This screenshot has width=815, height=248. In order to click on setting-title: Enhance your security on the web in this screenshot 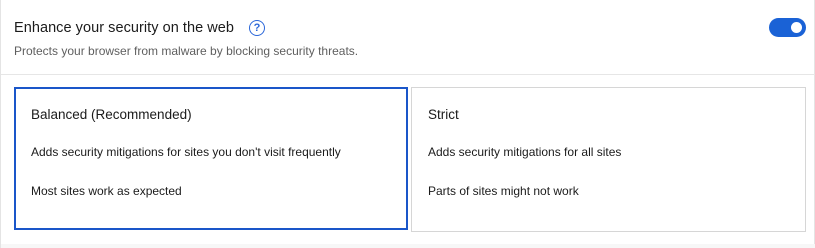, I will do `click(124, 28)`.